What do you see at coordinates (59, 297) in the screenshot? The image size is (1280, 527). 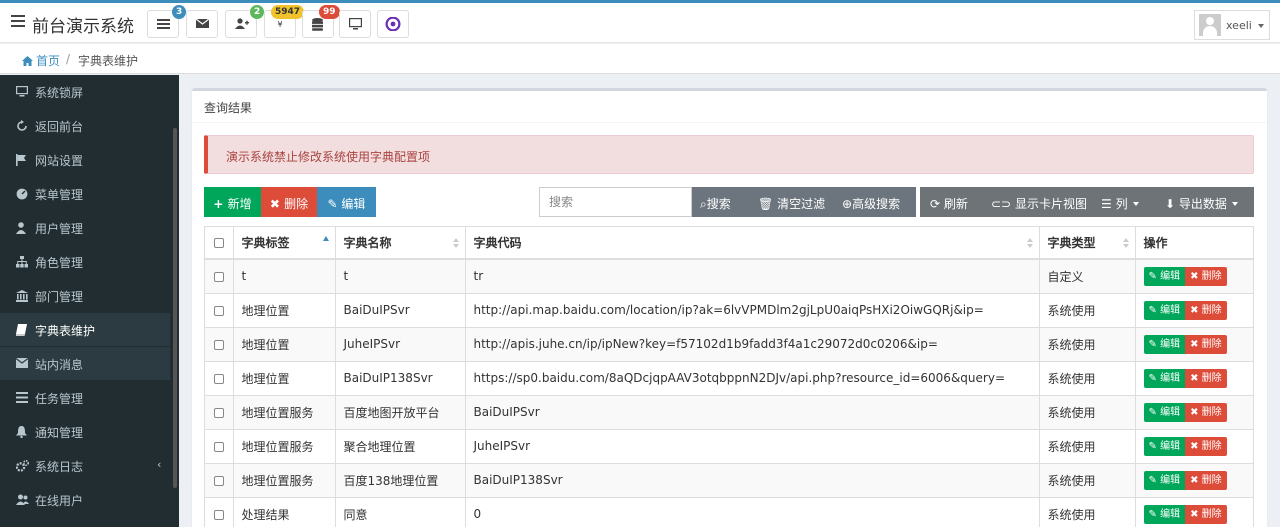 I see `sidebar-item-label: 部门管理` at bounding box center [59, 297].